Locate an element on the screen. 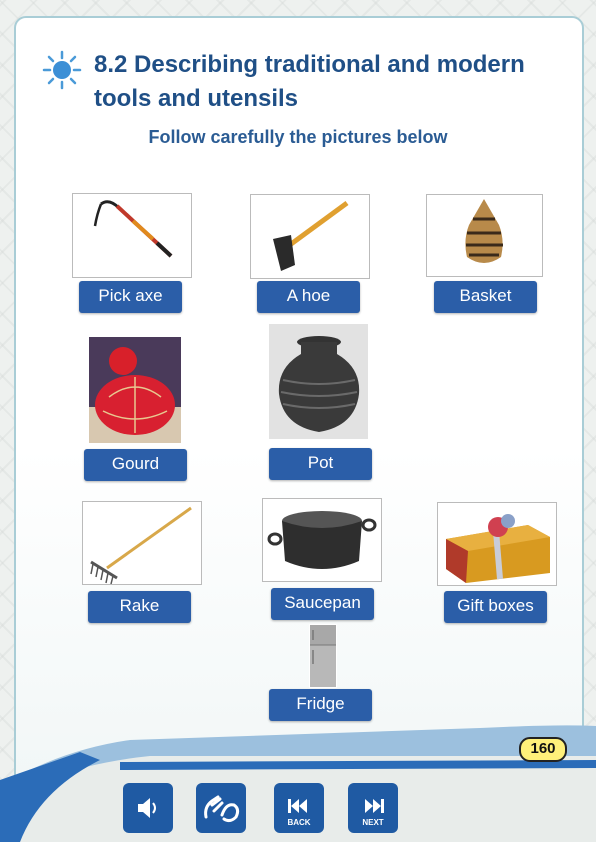 The image size is (596, 842). pot-image is located at coordinates (318, 381).